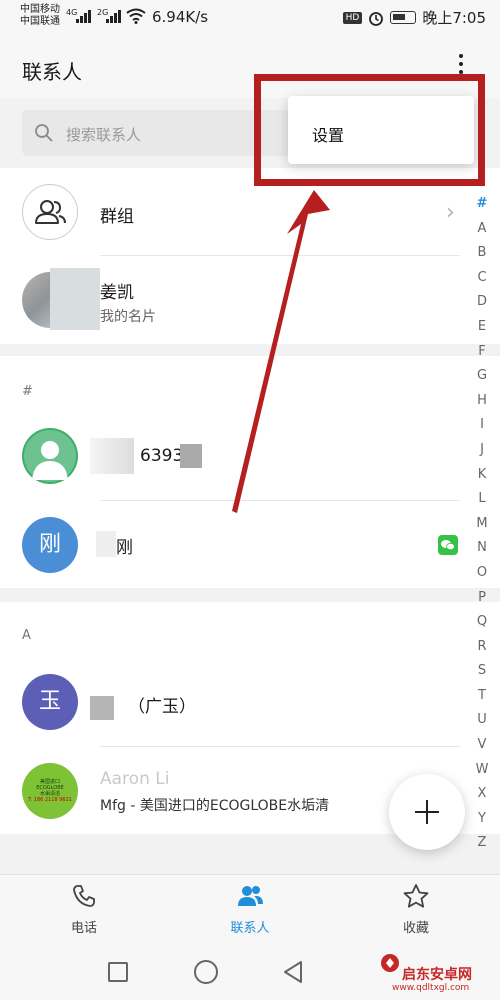  Describe the element at coordinates (437, 975) in the screenshot. I see `watermark-brand: 启东安卓网` at that location.